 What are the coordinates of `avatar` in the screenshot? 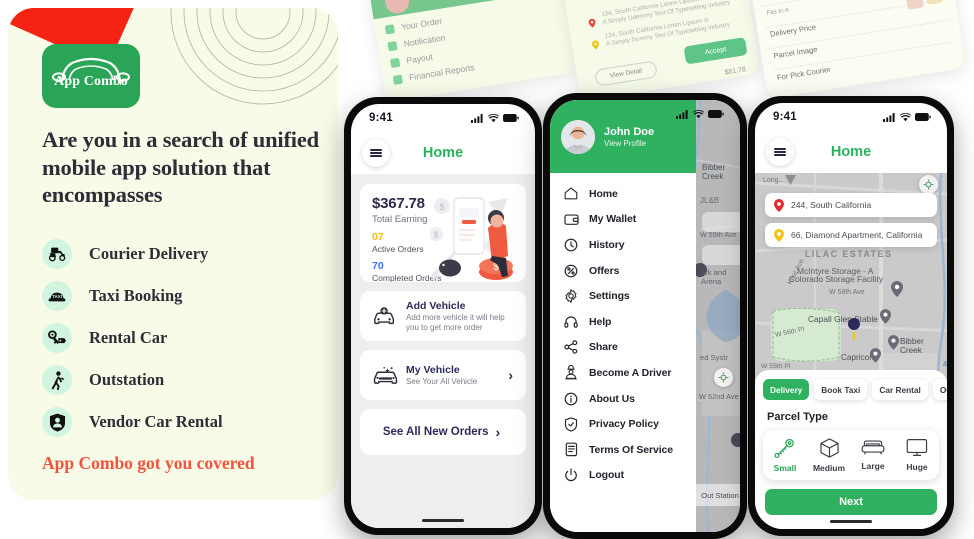 It's located at (578, 136).